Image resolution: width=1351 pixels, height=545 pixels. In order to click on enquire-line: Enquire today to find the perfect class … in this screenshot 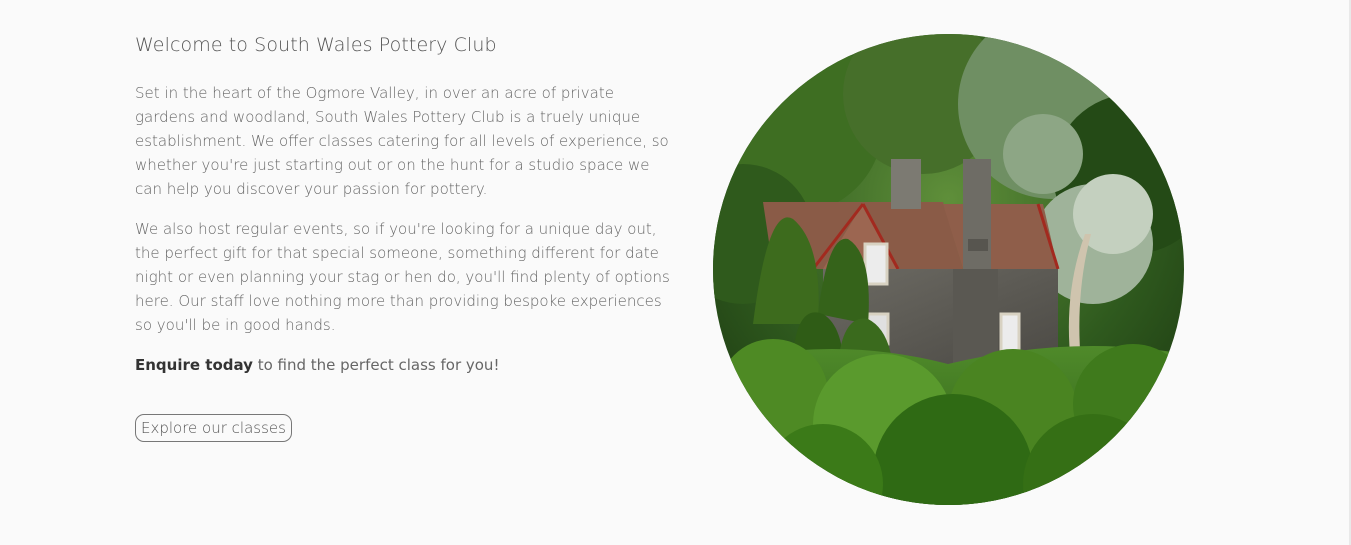, I will do `click(402, 365)`.